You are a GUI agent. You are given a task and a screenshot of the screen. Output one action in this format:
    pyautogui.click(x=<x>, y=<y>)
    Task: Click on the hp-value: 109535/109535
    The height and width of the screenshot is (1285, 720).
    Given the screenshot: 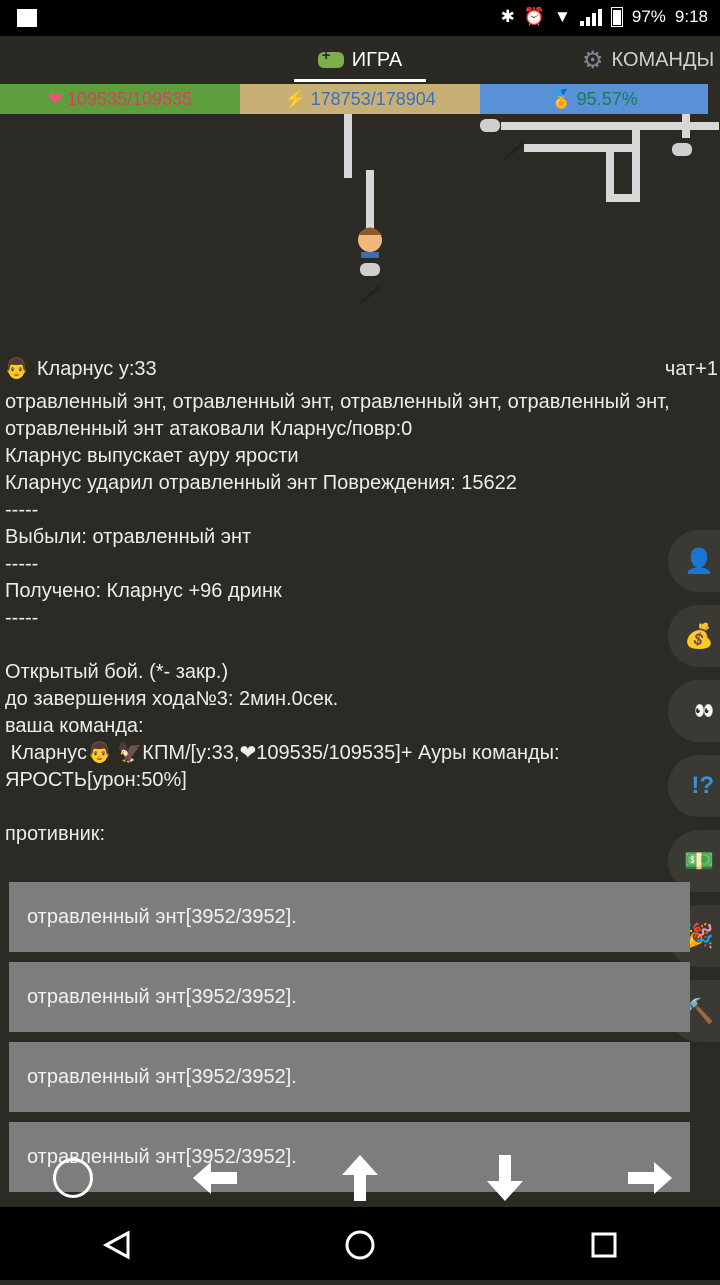 What is the action you would take?
    pyautogui.click(x=129, y=98)
    